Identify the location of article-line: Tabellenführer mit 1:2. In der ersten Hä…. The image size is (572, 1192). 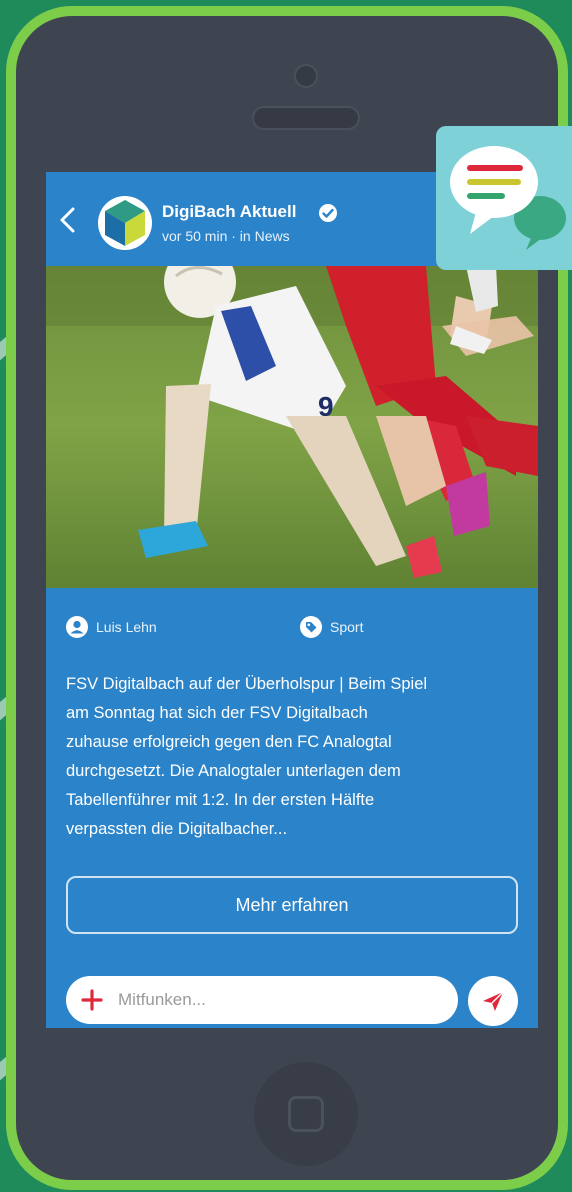
(220, 800).